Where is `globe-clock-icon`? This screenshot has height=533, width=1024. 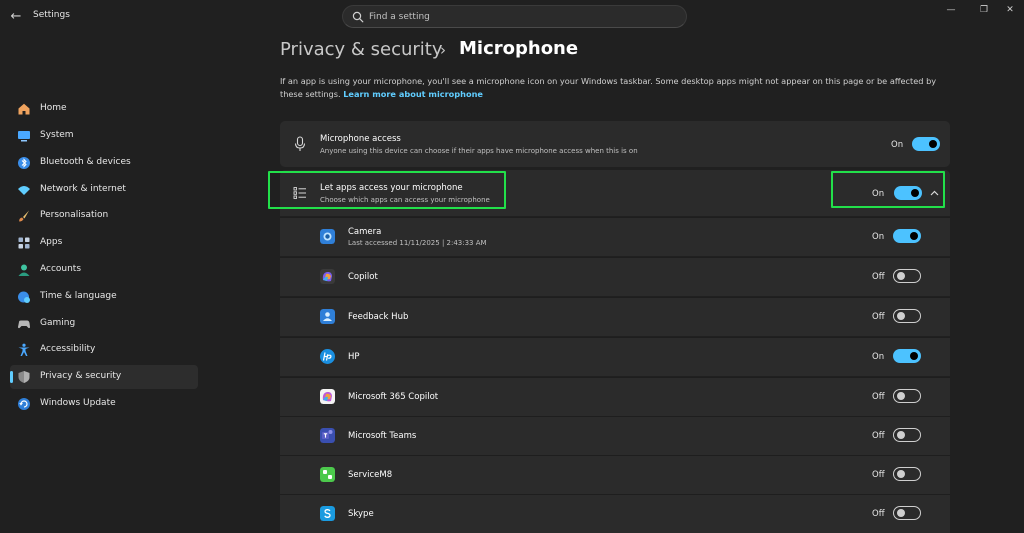 globe-clock-icon is located at coordinates (24, 297).